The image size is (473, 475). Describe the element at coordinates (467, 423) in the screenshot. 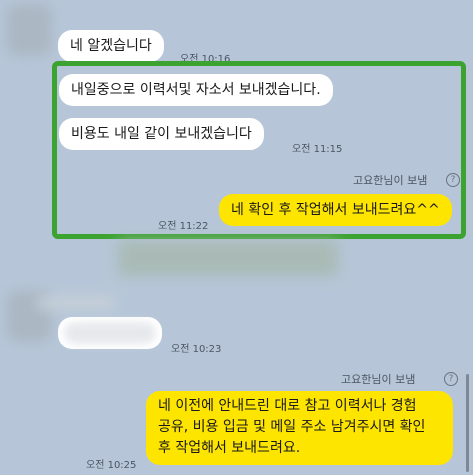

I see `scrollbar` at that location.